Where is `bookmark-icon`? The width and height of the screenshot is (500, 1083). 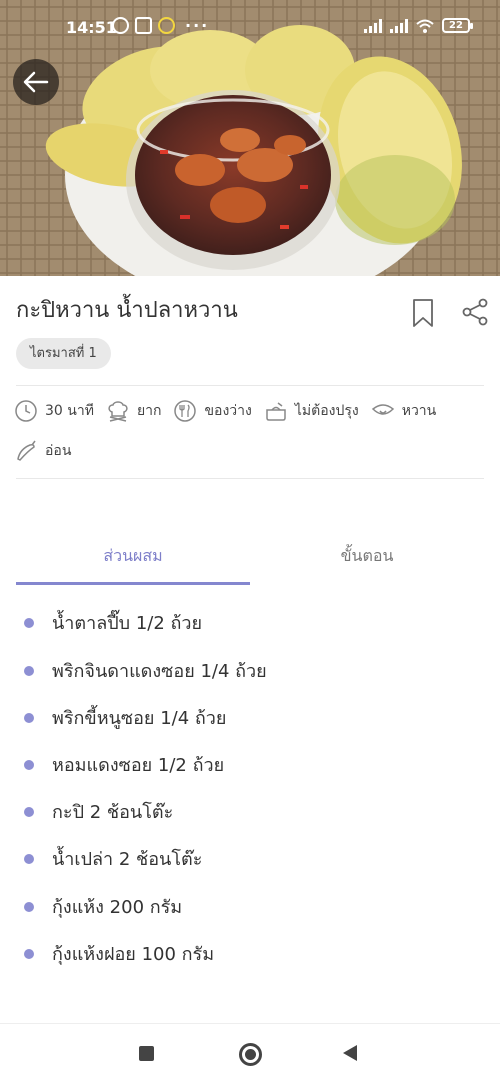 bookmark-icon is located at coordinates (423, 313).